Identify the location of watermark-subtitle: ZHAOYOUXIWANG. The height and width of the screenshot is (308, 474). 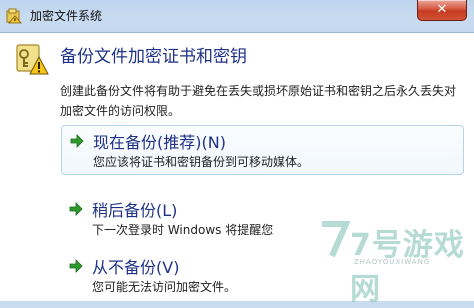
(392, 262).